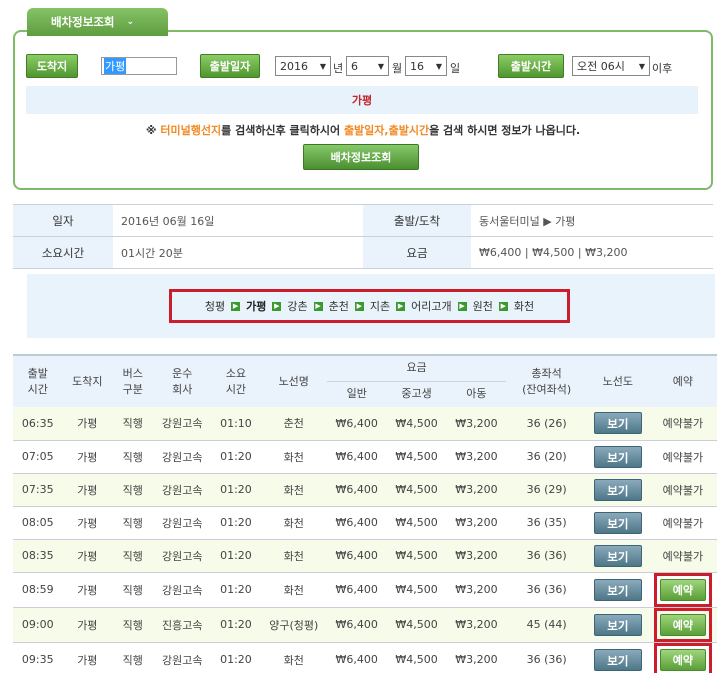 The image size is (720, 673). Describe the element at coordinates (293, 380) in the screenshot. I see `col-line-name: 노선명` at that location.